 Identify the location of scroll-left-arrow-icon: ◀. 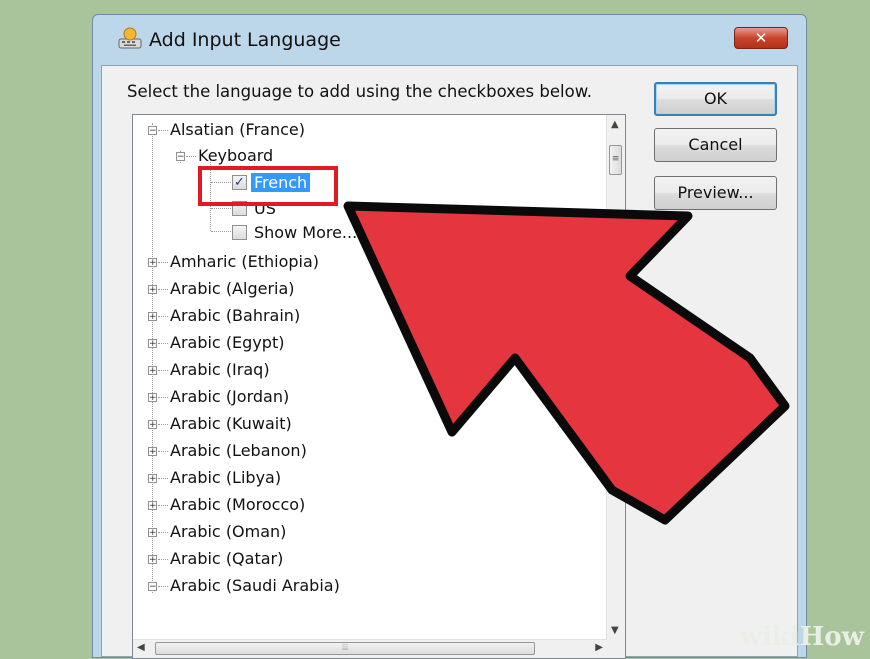
(141, 647).